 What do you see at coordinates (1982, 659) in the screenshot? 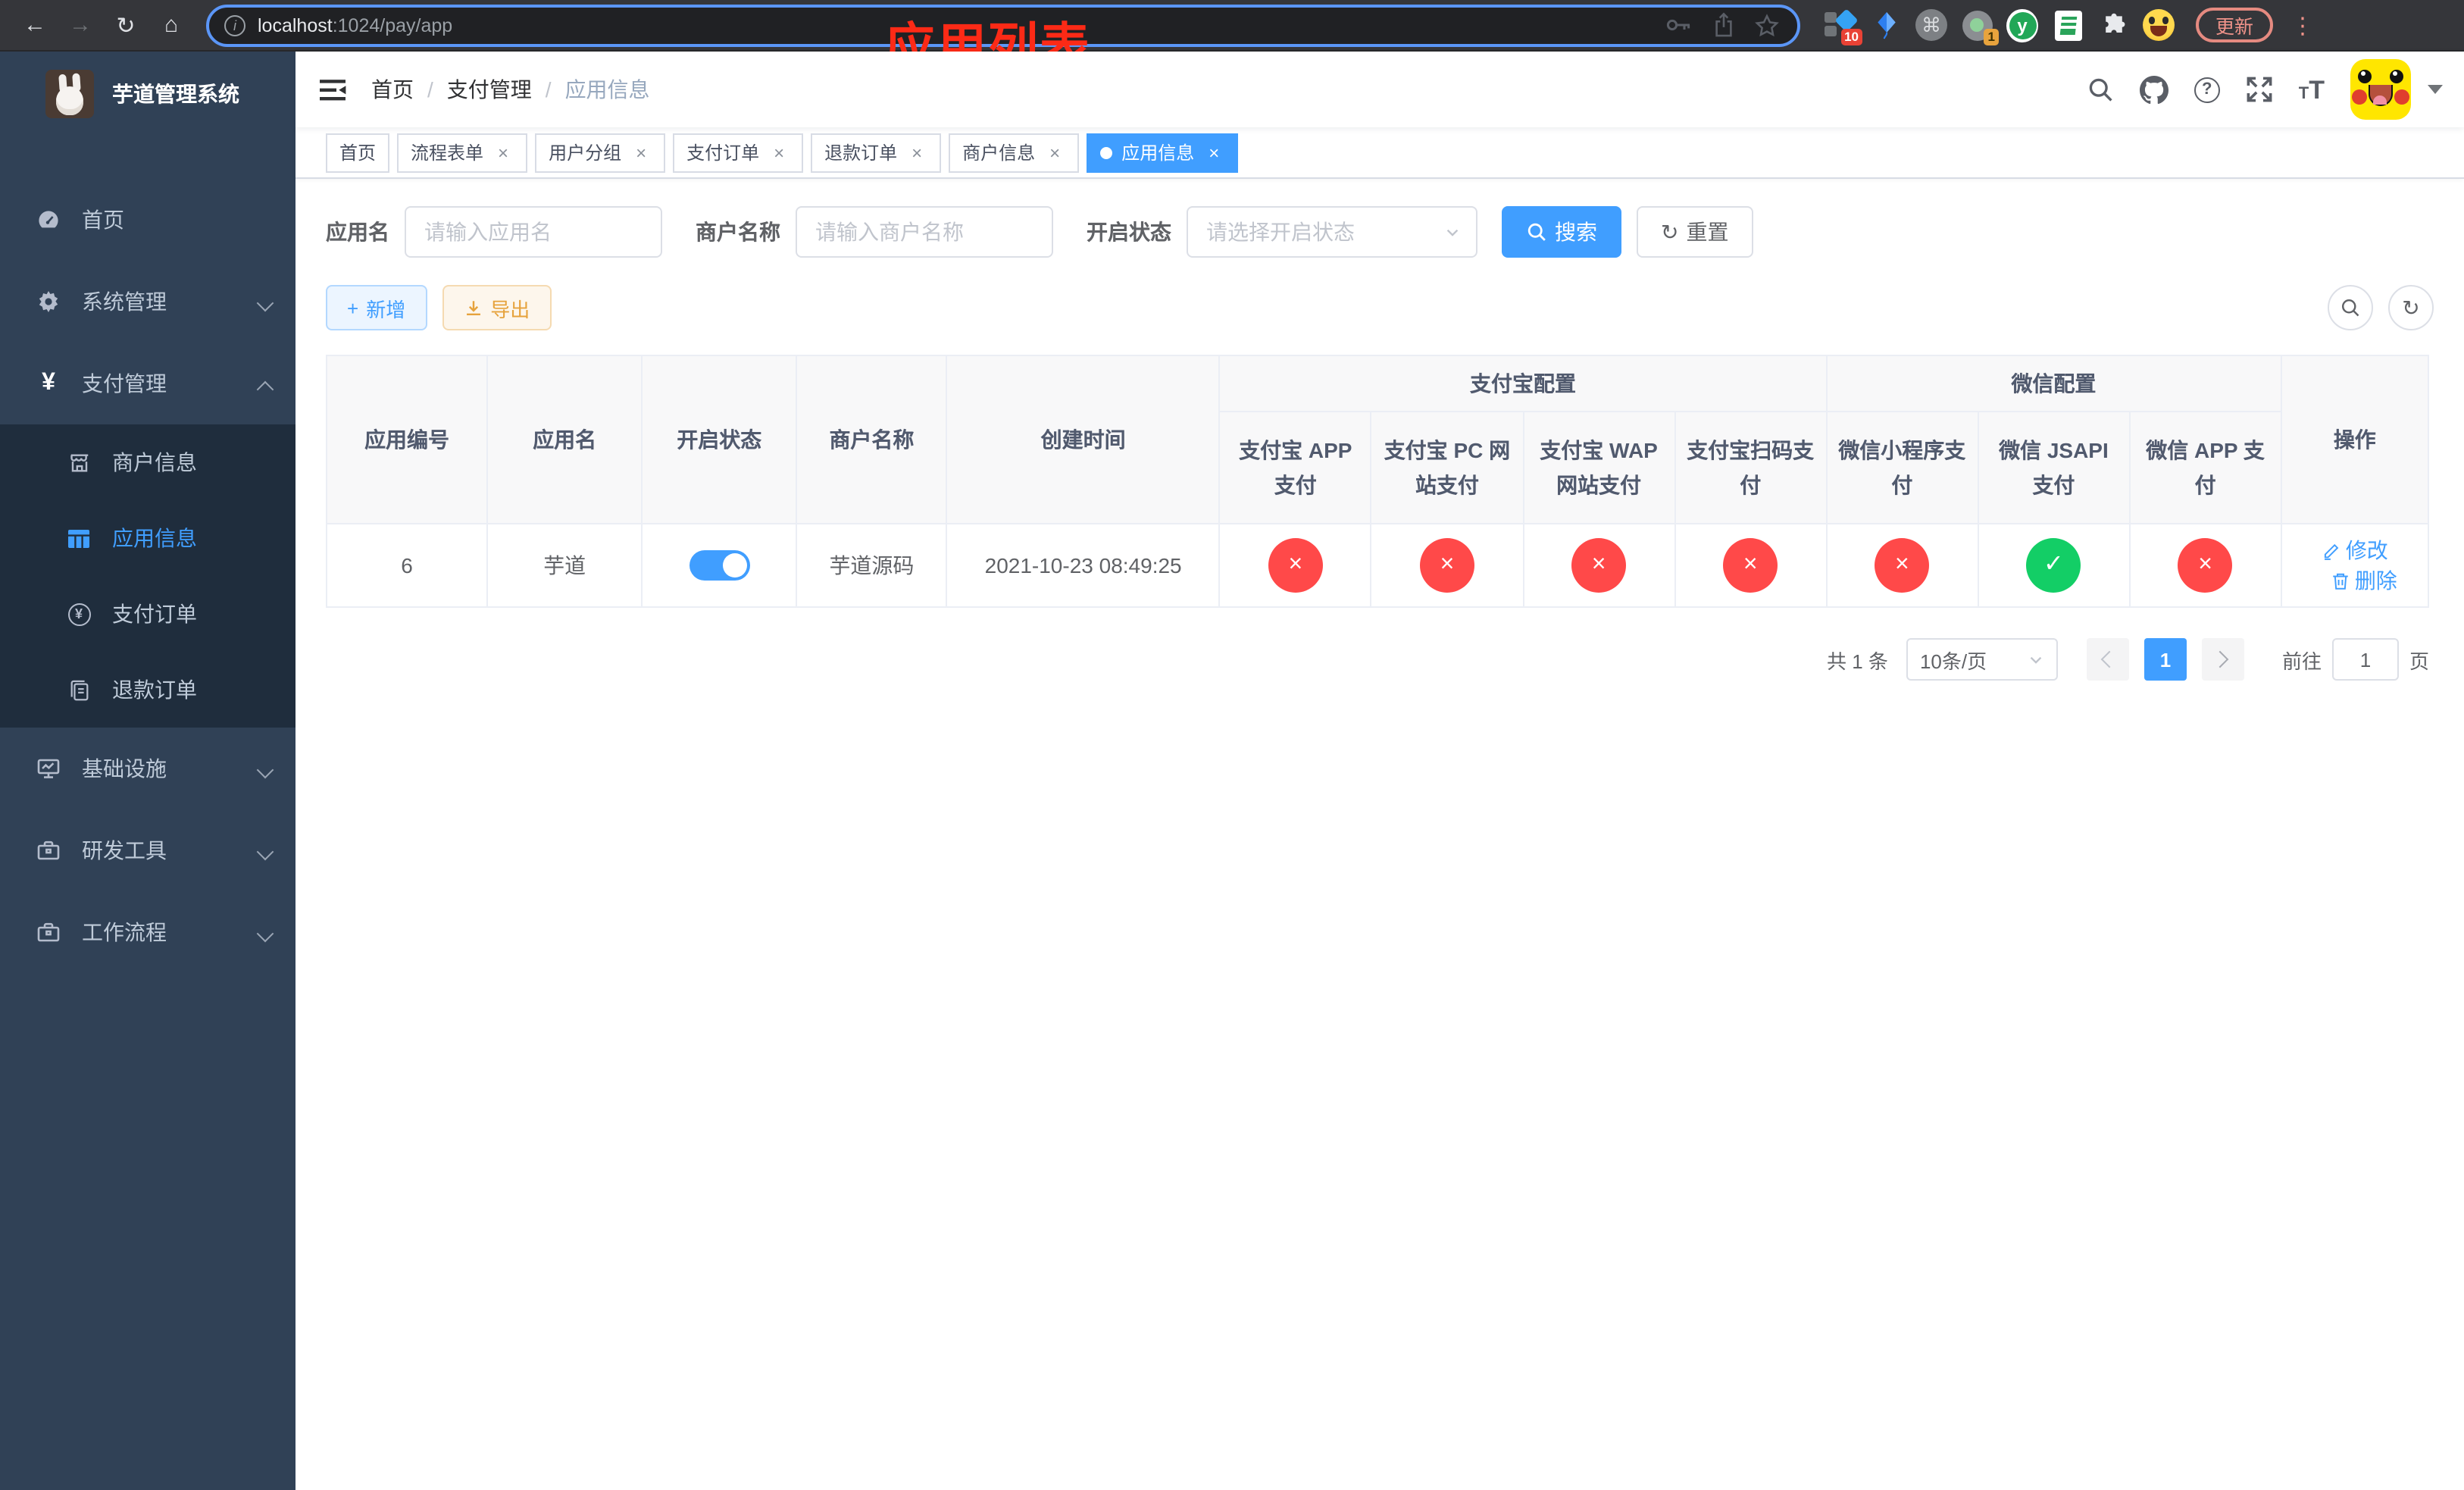
I see `page-size-select: 10条/页` at bounding box center [1982, 659].